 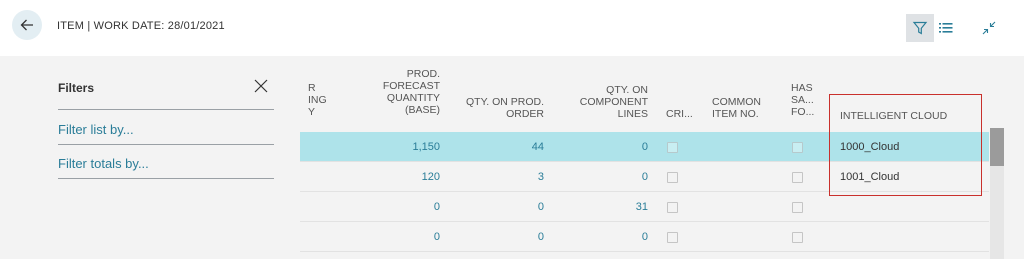 I want to click on back-button, so click(x=27, y=25).